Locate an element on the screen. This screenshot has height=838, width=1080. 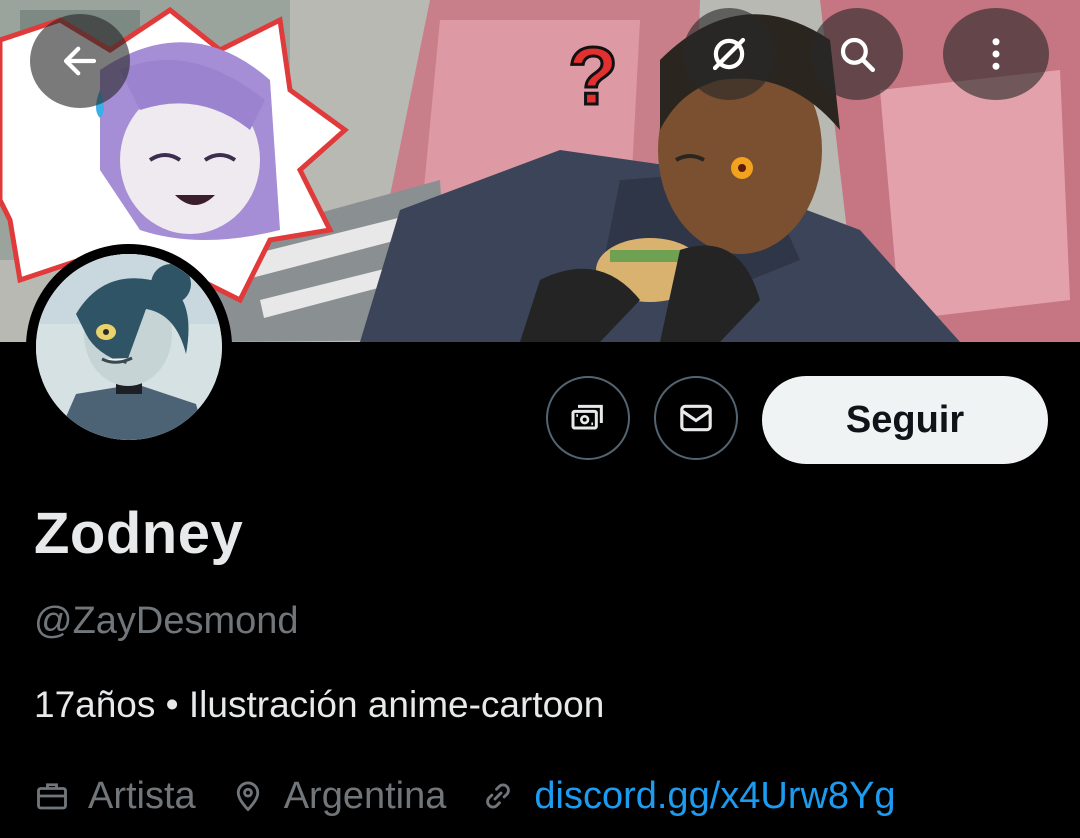
tips-button is located at coordinates (588, 418).